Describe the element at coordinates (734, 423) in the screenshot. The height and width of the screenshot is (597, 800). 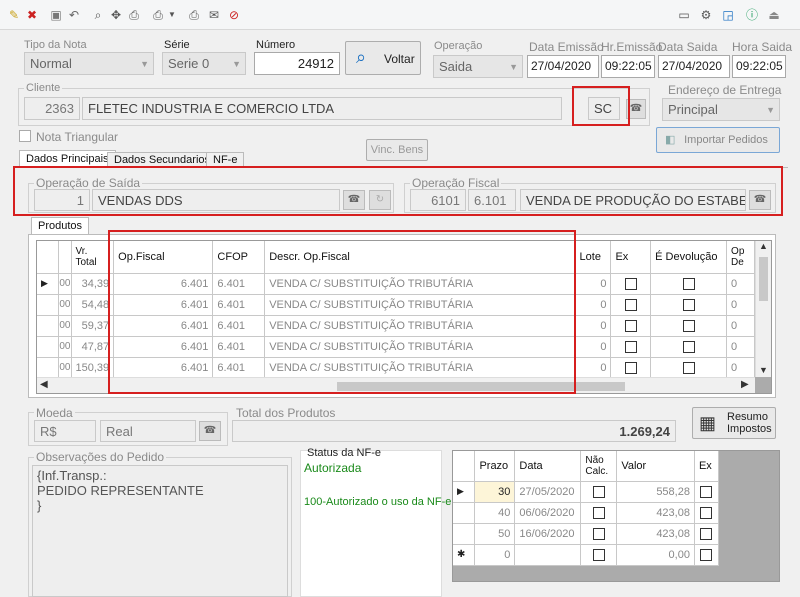
I see `resumo-impostos-button: ▦ Resumo Impostos` at that location.